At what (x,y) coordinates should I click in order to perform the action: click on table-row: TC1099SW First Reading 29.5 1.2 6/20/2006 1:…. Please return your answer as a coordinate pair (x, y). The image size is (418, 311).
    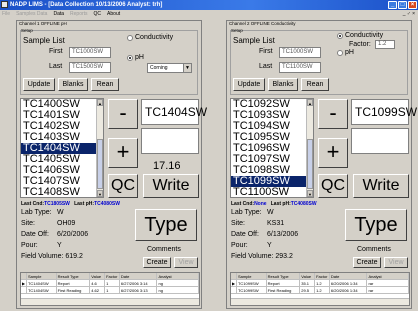
    Looking at the image, I should click on (320, 290).